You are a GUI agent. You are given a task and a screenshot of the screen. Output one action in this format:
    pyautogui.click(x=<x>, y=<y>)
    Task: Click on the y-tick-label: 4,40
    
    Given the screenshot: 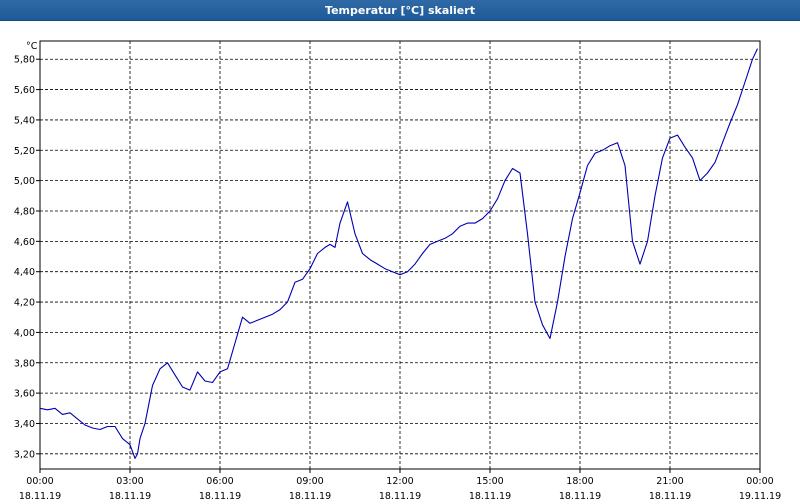 What is the action you would take?
    pyautogui.click(x=24, y=272)
    